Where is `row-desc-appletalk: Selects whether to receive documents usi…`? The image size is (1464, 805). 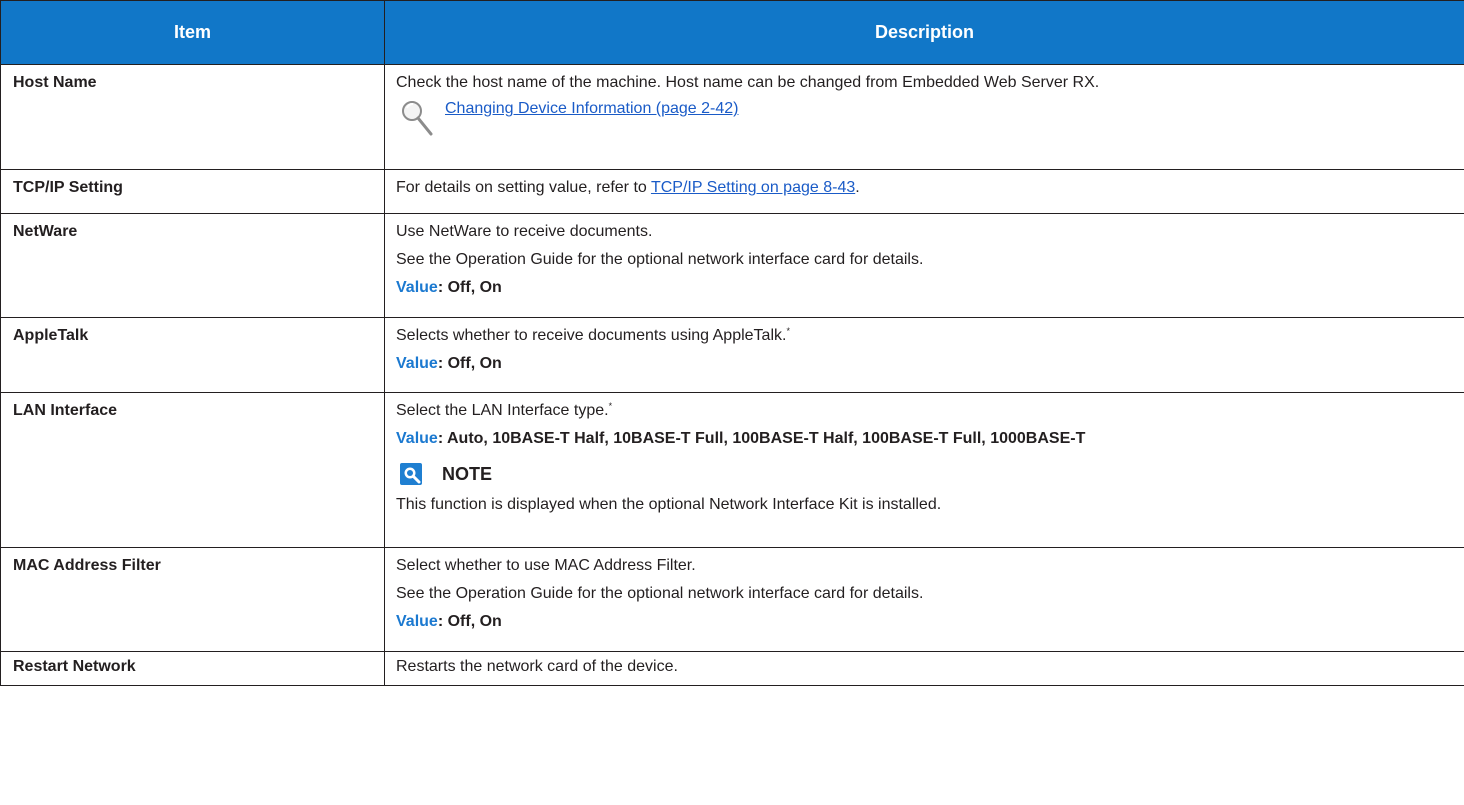
row-desc-appletalk: Selects whether to receive documents usi… is located at coordinates (924, 355).